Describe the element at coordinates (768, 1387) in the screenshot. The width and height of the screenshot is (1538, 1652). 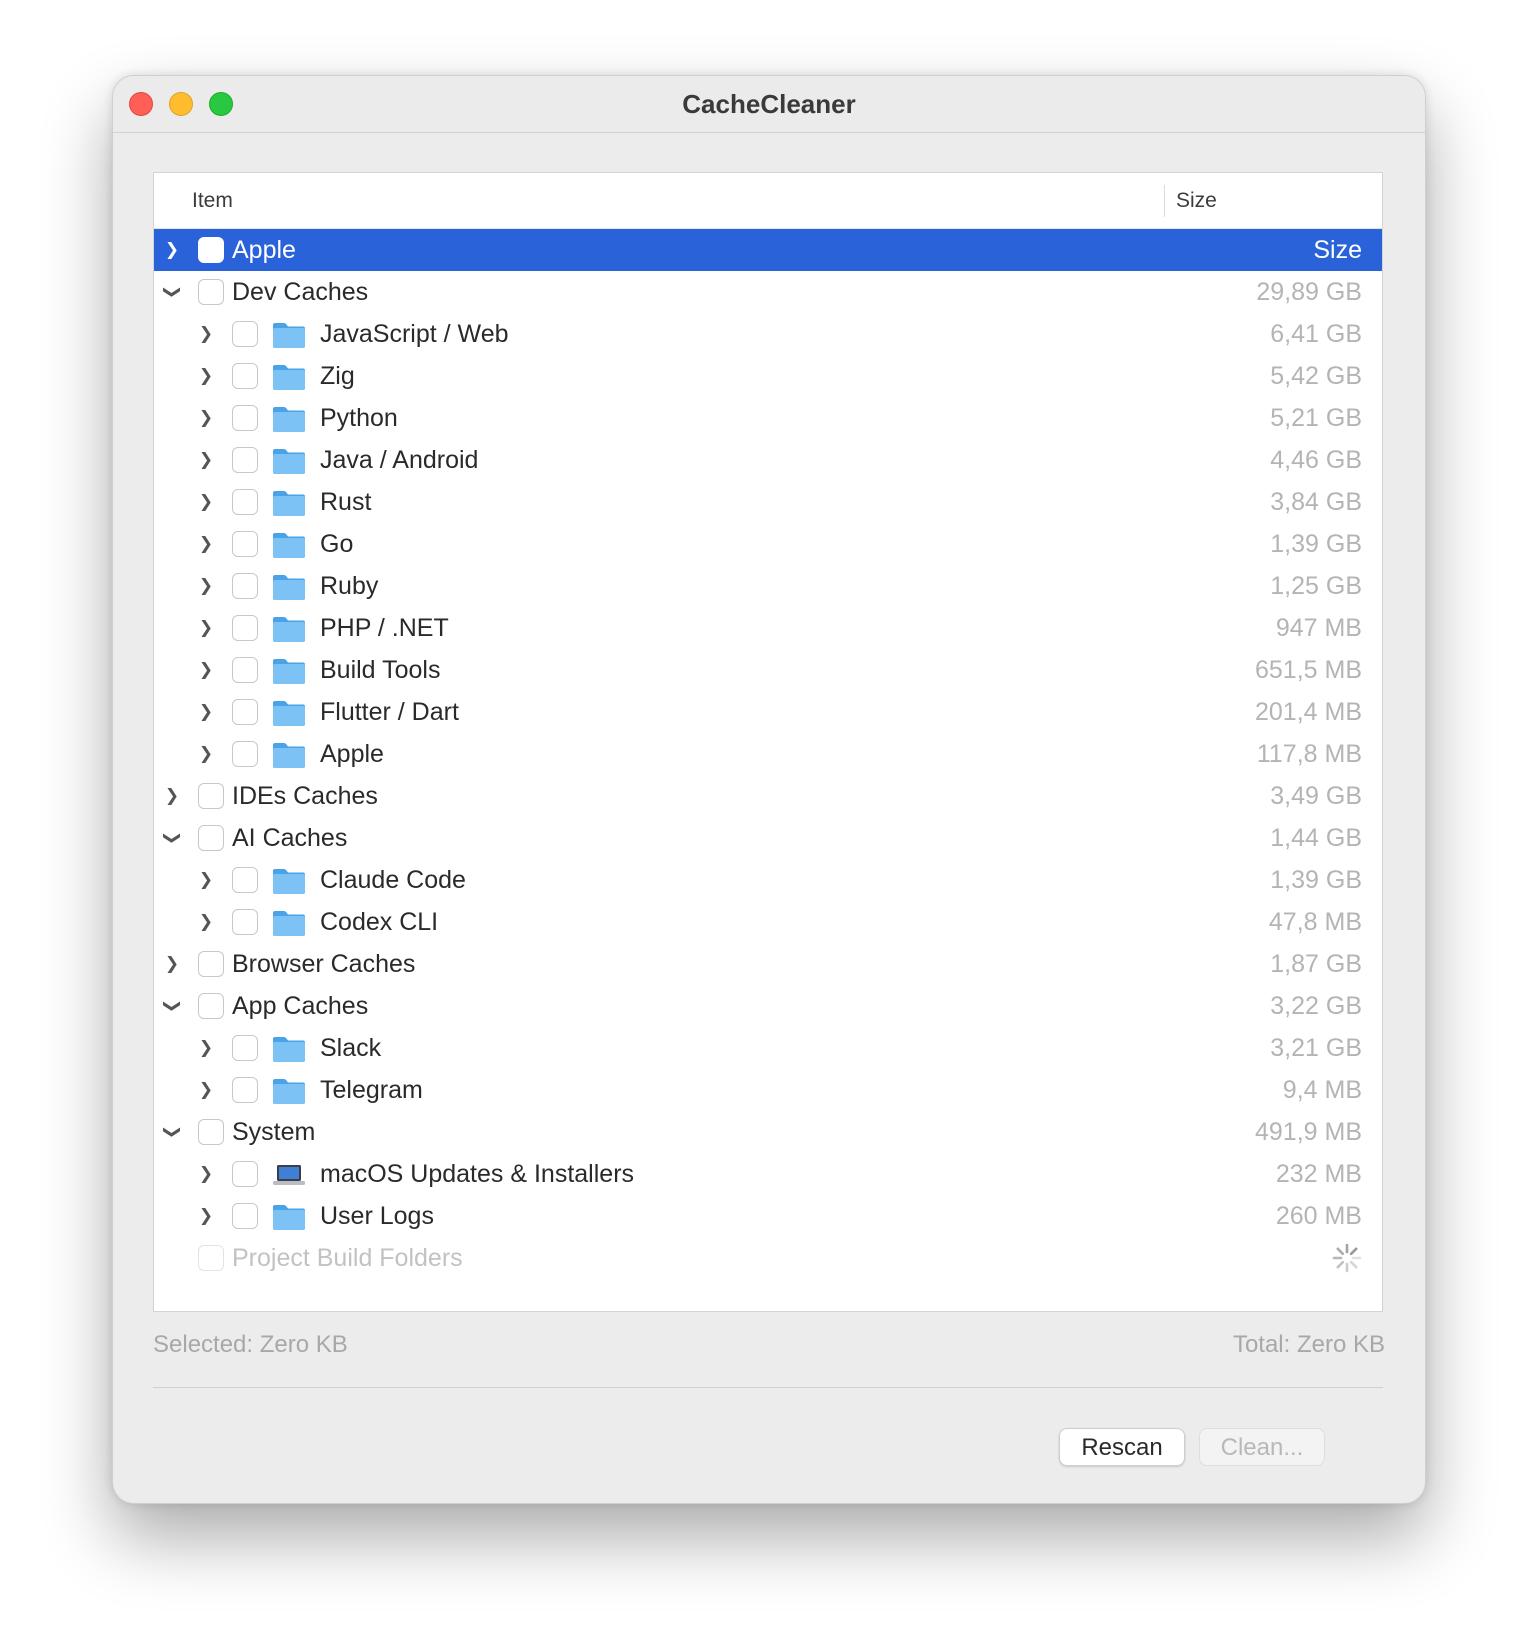
I see `footer-divider` at that location.